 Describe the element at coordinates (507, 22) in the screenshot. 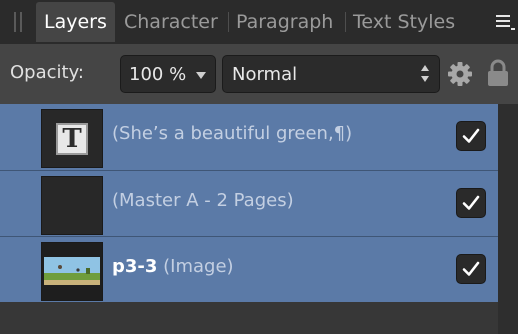

I see `panel-menu-icon` at that location.